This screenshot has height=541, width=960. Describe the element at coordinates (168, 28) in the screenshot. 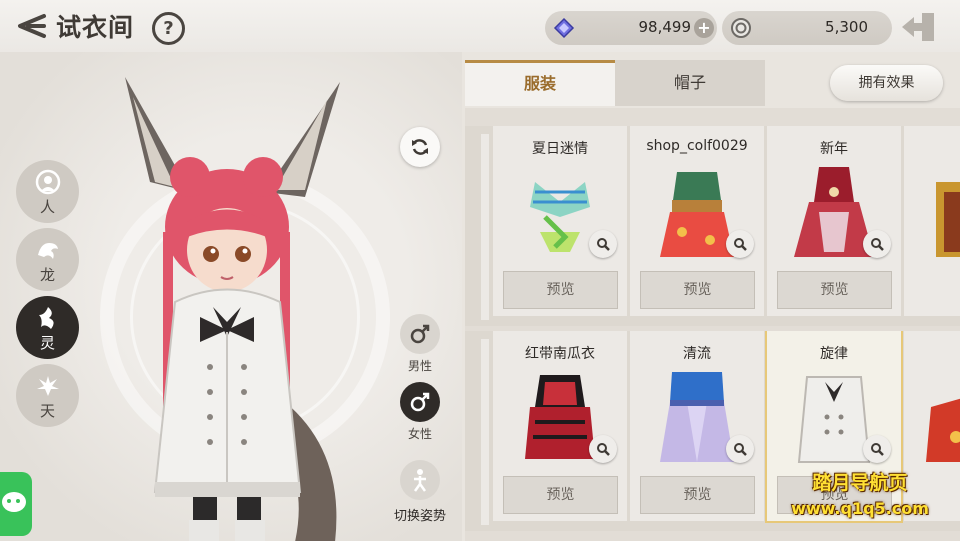

I see `help-button: ?` at that location.